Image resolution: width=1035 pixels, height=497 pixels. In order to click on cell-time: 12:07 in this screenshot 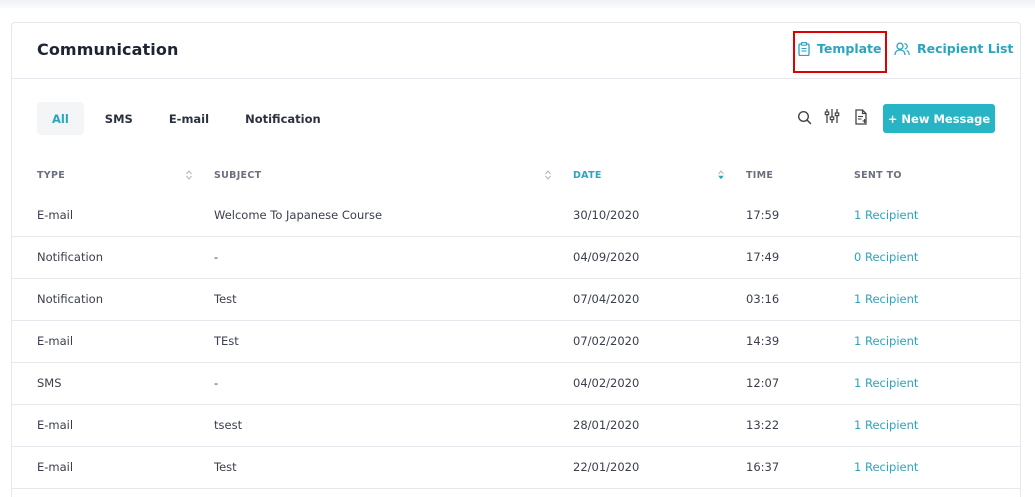, I will do `click(763, 383)`.